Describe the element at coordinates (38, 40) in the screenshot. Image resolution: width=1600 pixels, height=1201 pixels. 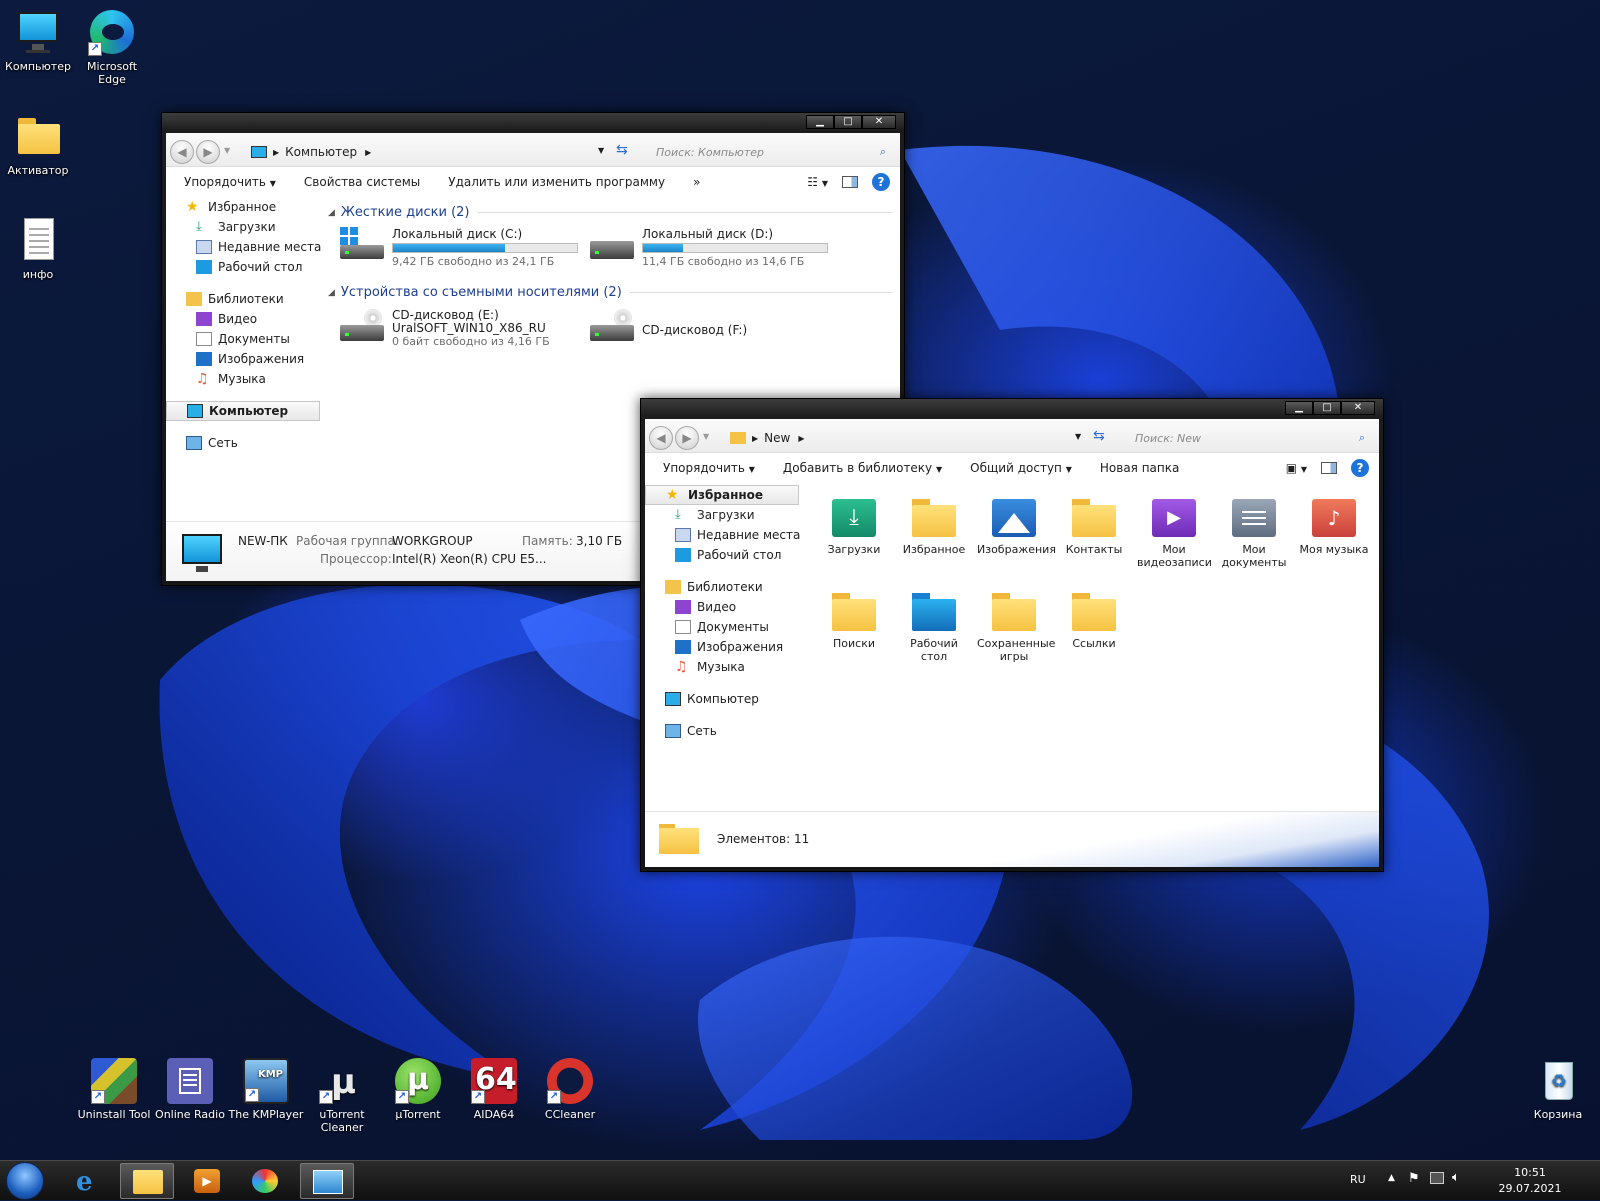
I see `desktop-icon-computer: Компьютер` at that location.